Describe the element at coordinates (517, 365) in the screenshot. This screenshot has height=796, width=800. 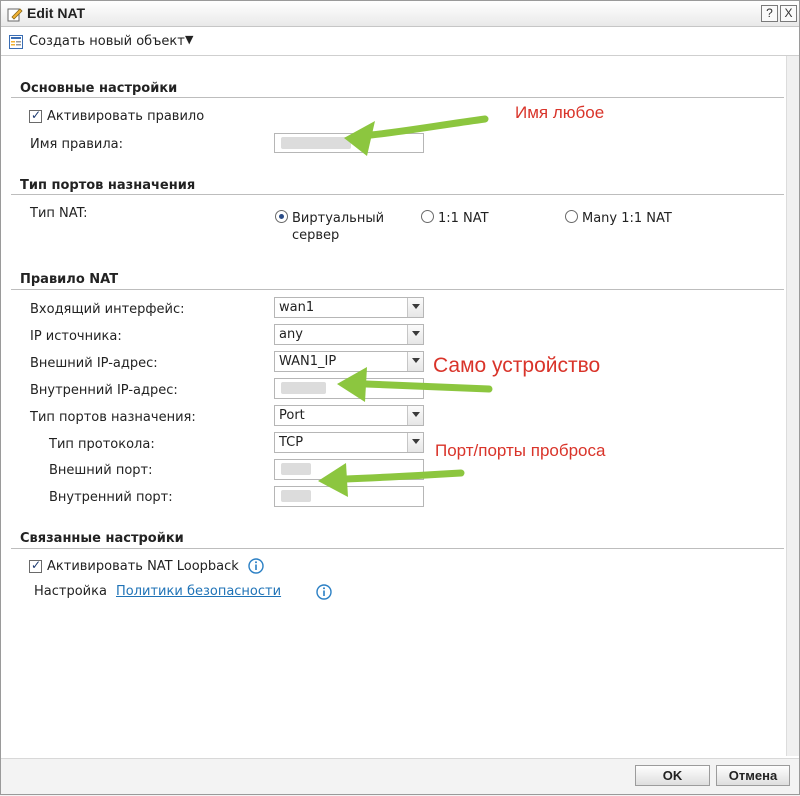
I see `annotation-device-note: Само устройство` at that location.